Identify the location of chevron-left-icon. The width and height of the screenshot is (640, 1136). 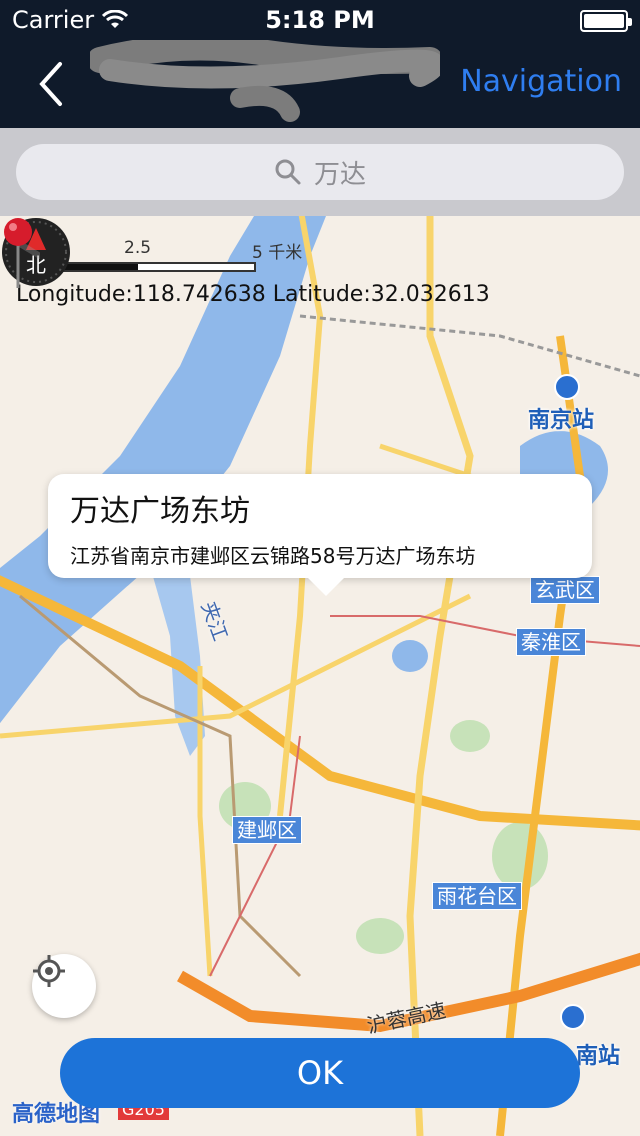
(50, 84).